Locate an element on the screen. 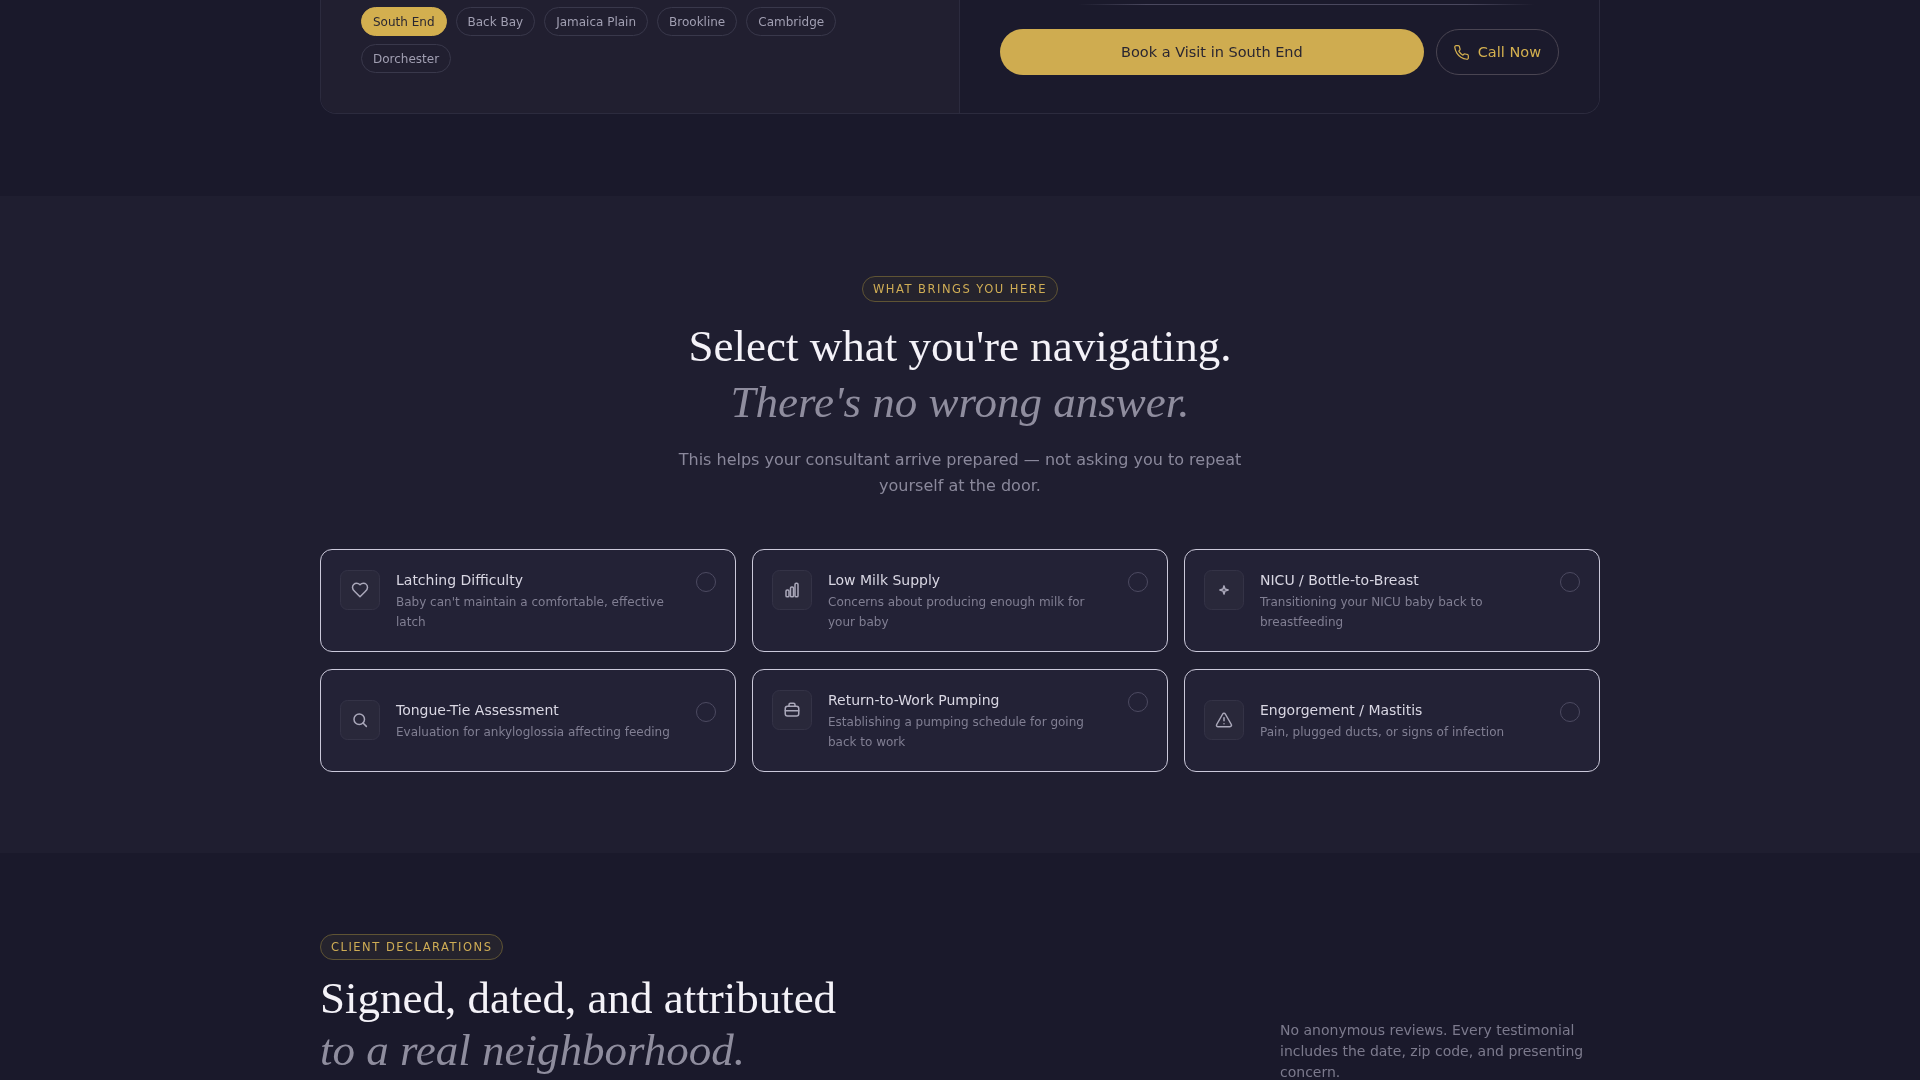 The width and height of the screenshot is (1920, 1080). book-visit-button: Book a Visit in South End is located at coordinates (1212, 52).